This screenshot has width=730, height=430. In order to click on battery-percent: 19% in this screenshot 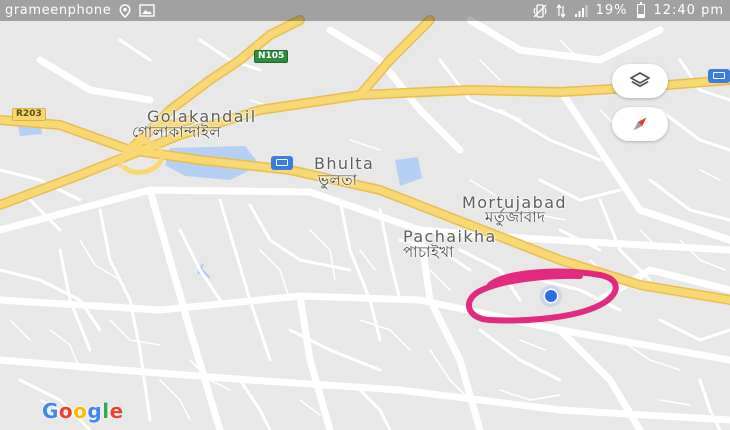, I will do `click(611, 10)`.